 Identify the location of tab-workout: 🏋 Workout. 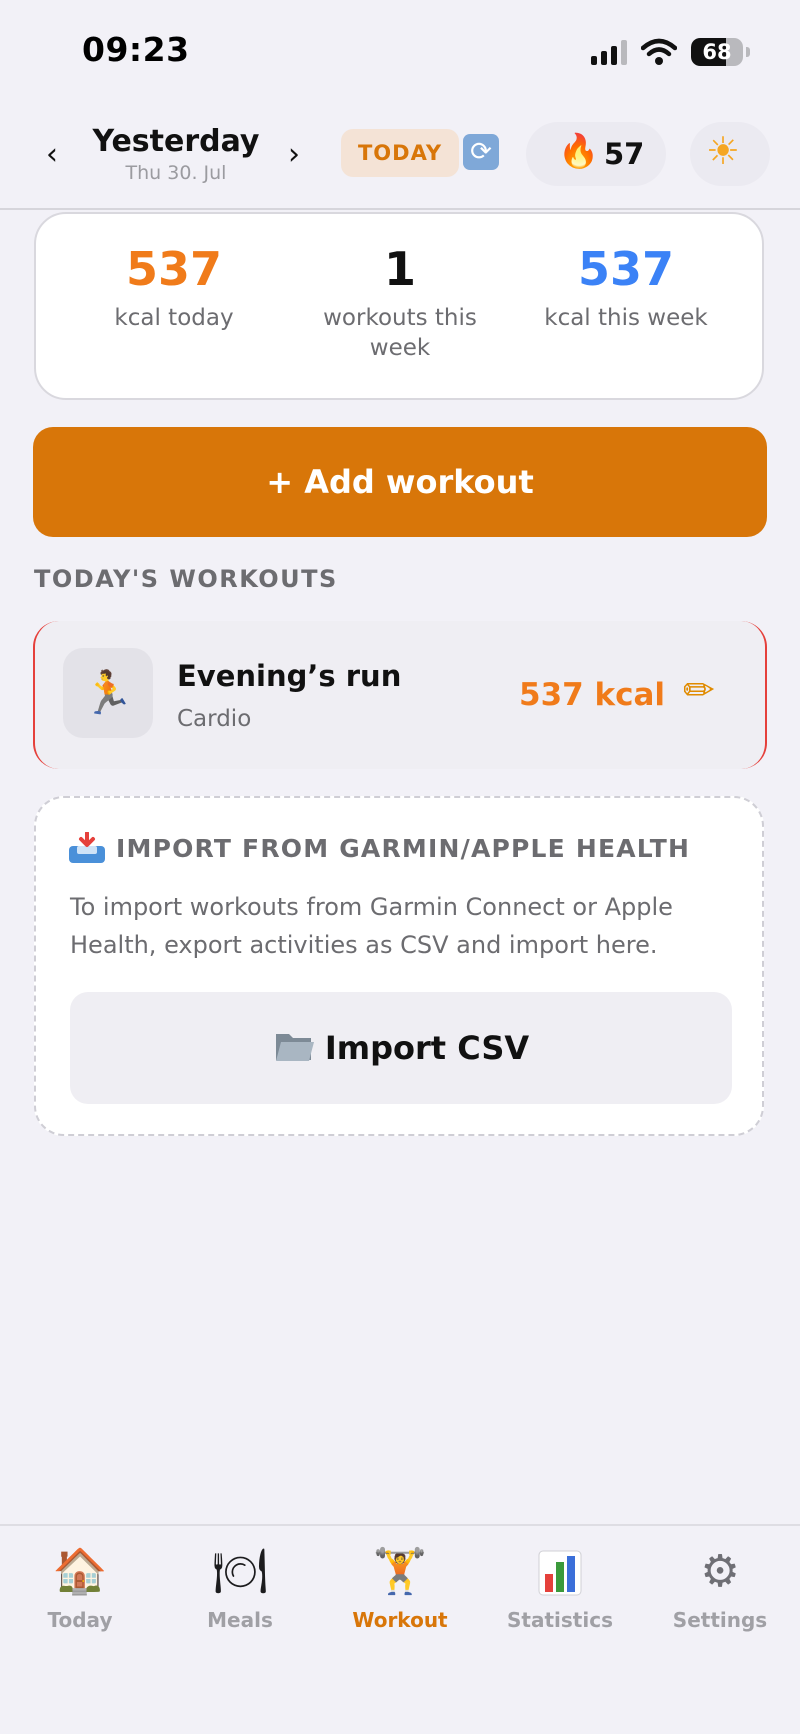
(400, 1588).